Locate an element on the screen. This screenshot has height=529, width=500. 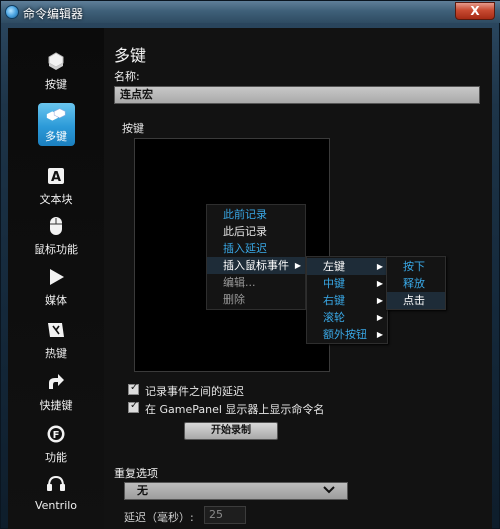
close-button: X is located at coordinates (475, 11).